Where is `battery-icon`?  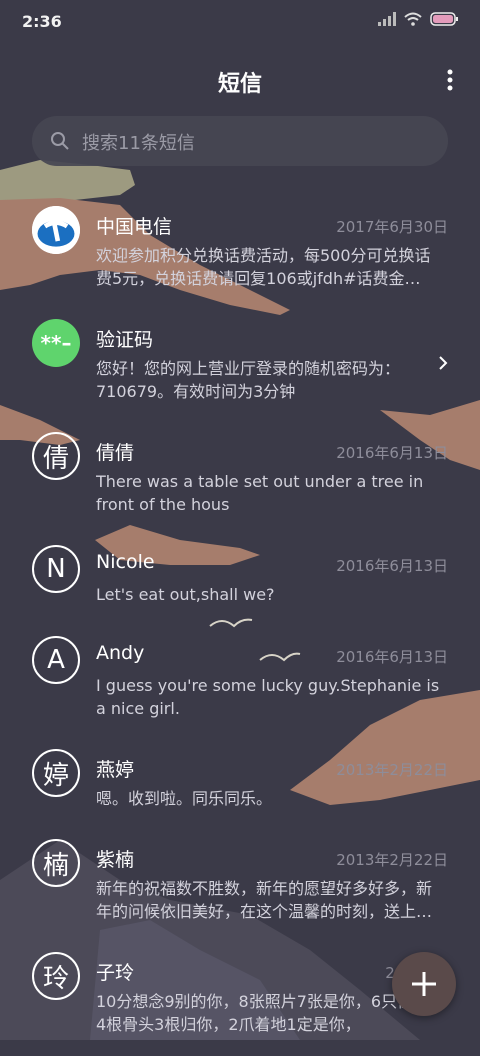
battery-icon is located at coordinates (444, 19).